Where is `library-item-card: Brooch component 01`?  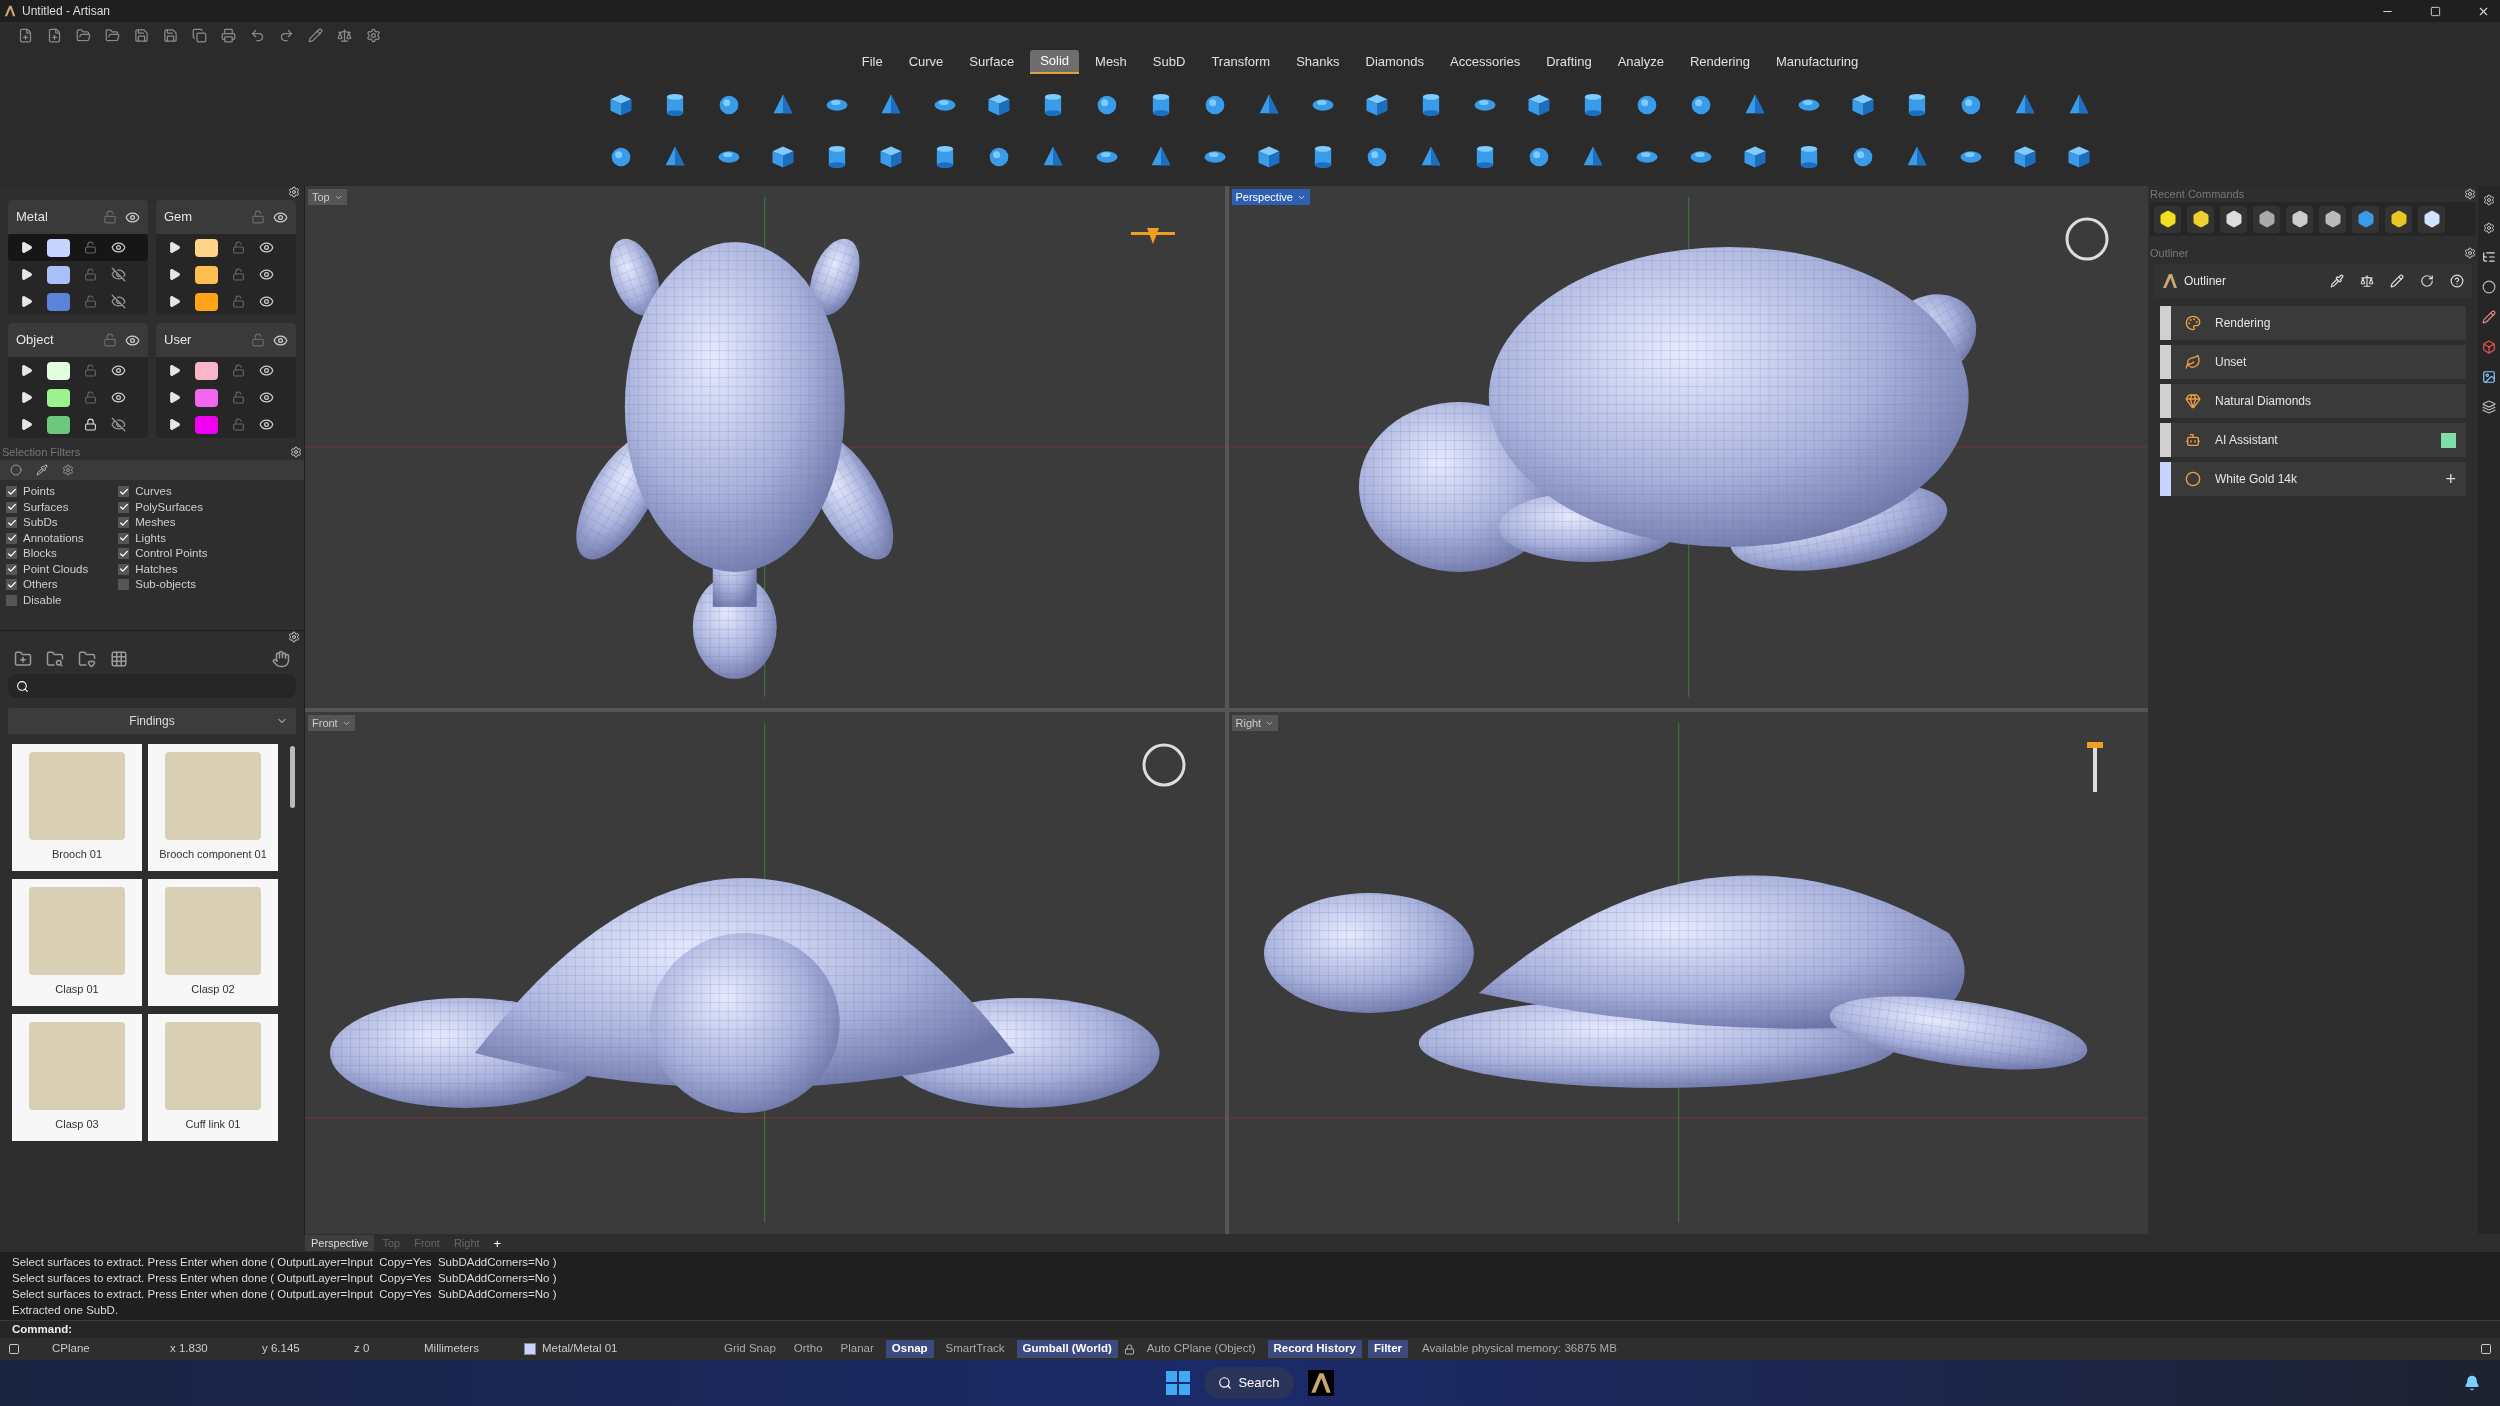 library-item-card: Brooch component 01 is located at coordinates (213, 807).